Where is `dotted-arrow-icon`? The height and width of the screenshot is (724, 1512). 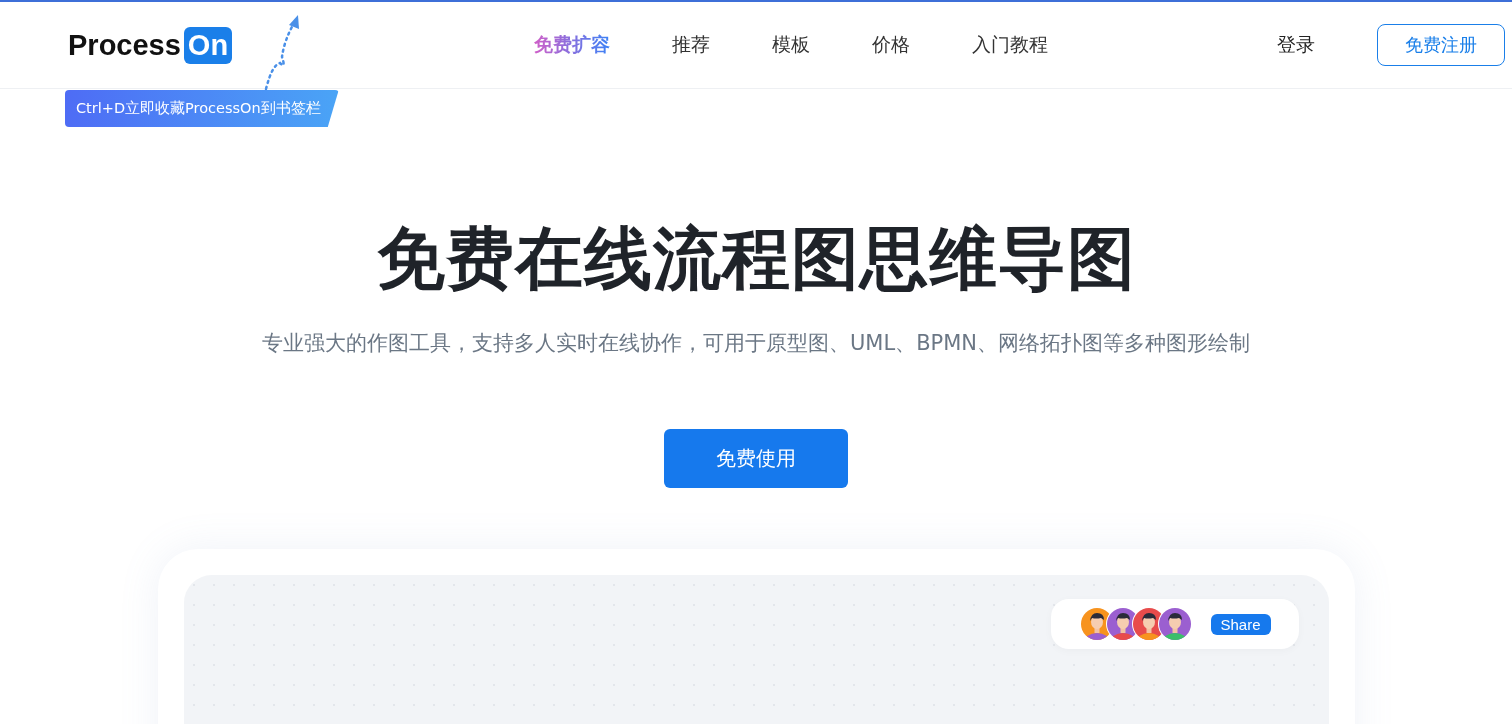
dotted-arrow-icon is located at coordinates (282, 53).